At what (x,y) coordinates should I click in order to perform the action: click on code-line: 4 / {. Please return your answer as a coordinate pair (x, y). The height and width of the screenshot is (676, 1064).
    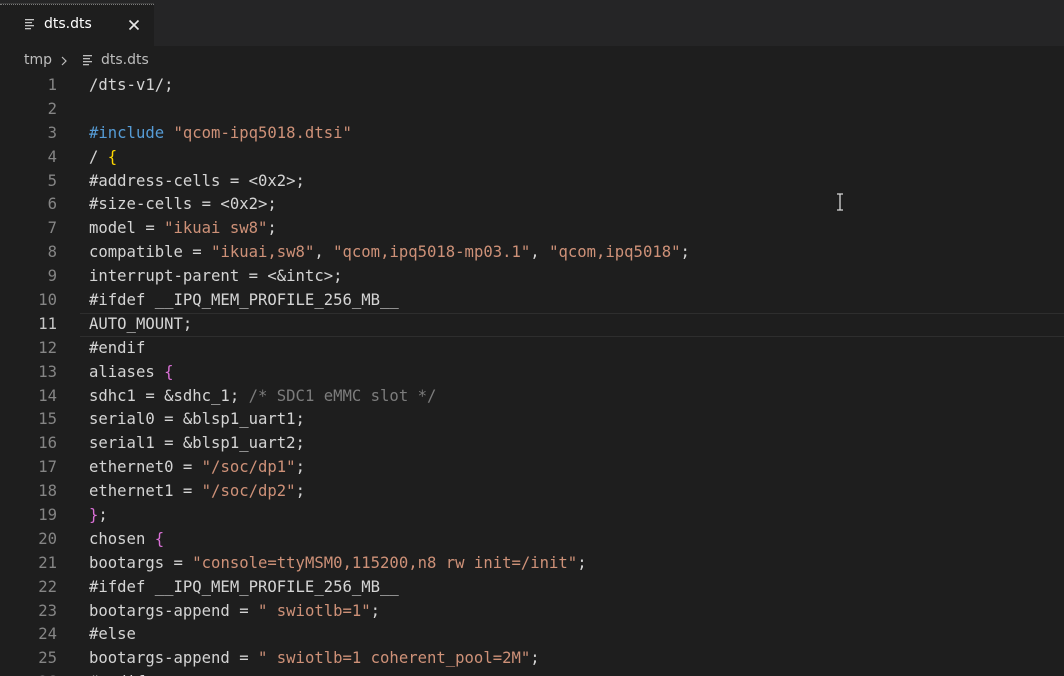
    Looking at the image, I should click on (532, 158).